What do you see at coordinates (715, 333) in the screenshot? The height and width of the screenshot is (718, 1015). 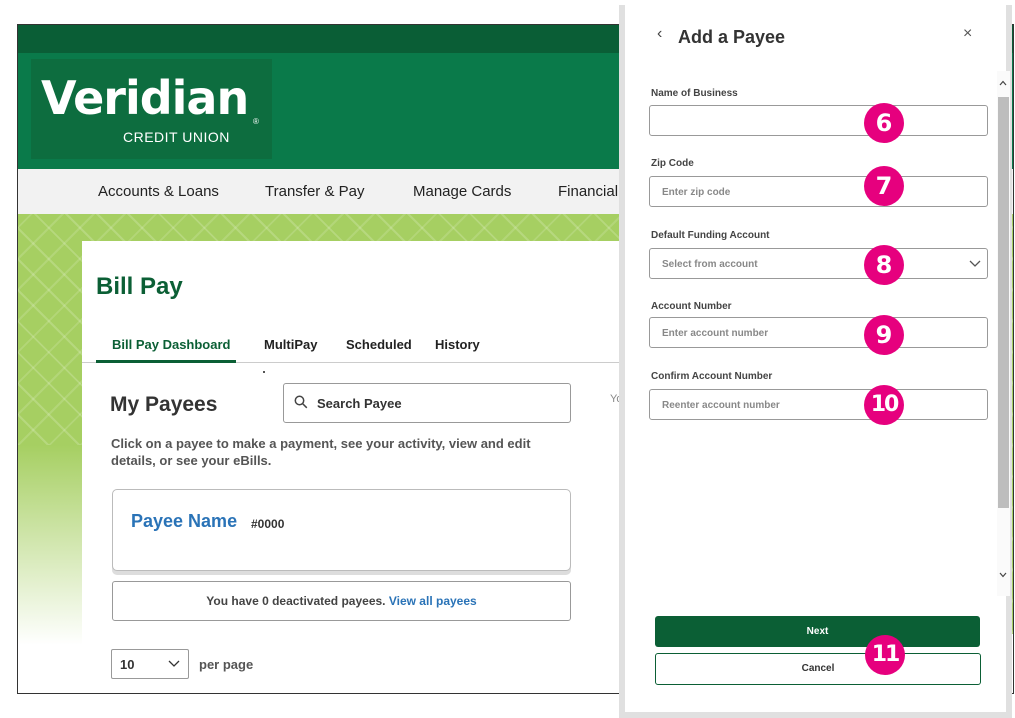 I see `account-number-placeholder: Enter account number` at bounding box center [715, 333].